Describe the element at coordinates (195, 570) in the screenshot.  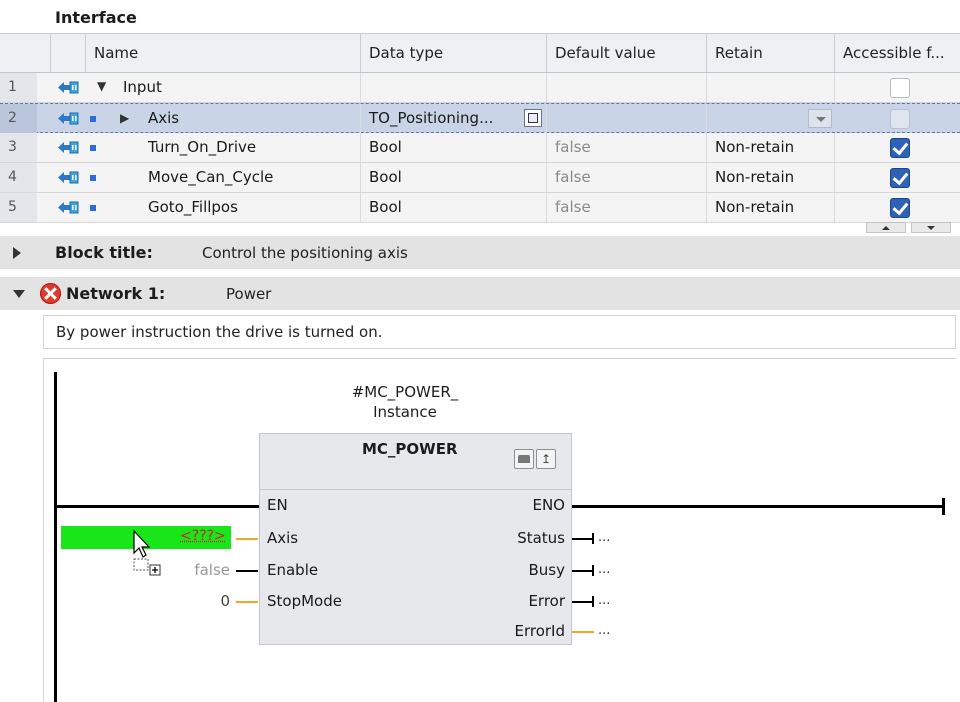
I see `enable-operand: false` at that location.